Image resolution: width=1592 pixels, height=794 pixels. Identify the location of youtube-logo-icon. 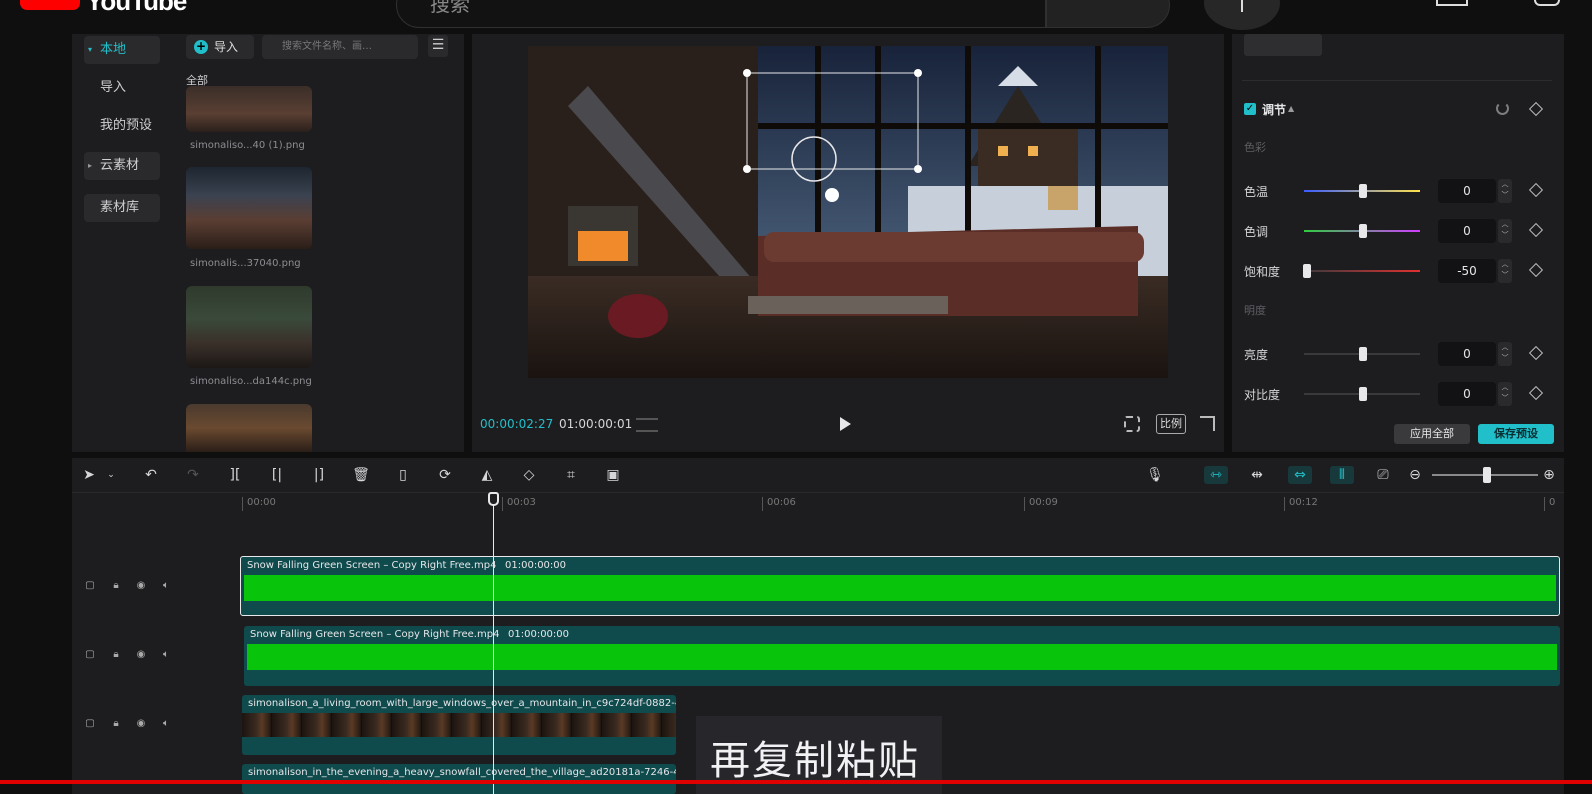
(50, 5).